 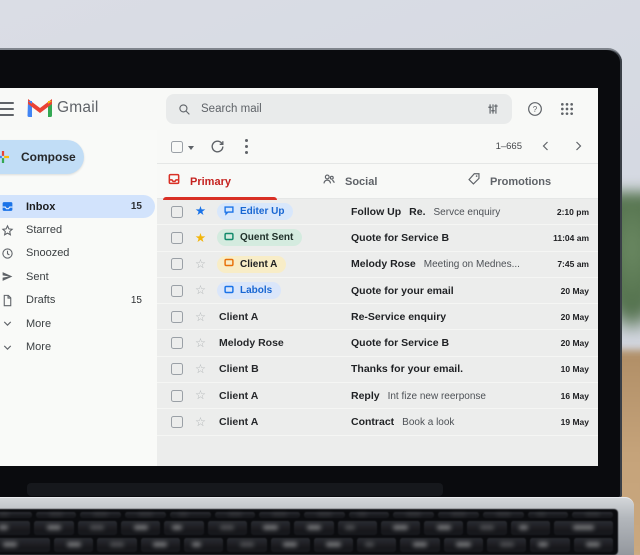 I want to click on laptop-hinge, so click(x=235, y=489).